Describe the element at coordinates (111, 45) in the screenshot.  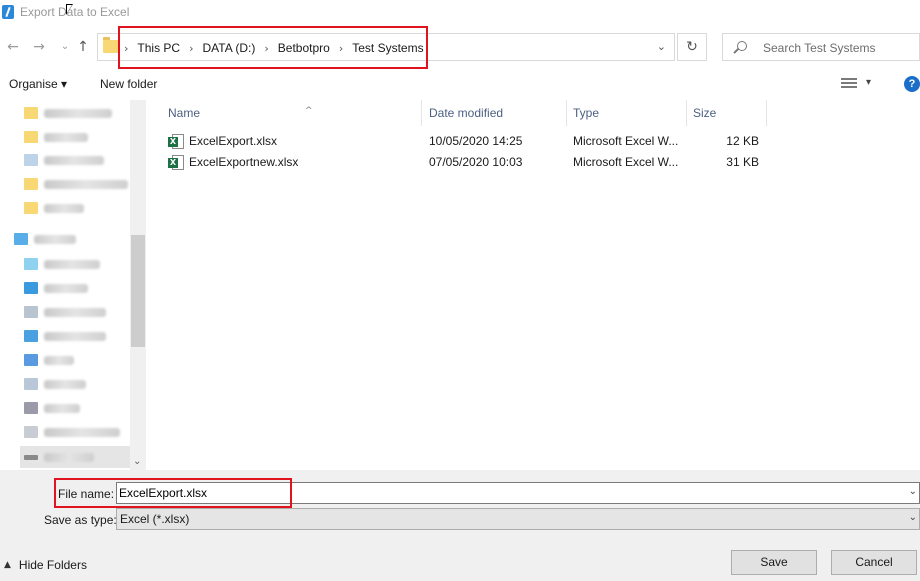
I see `folder-icon` at that location.